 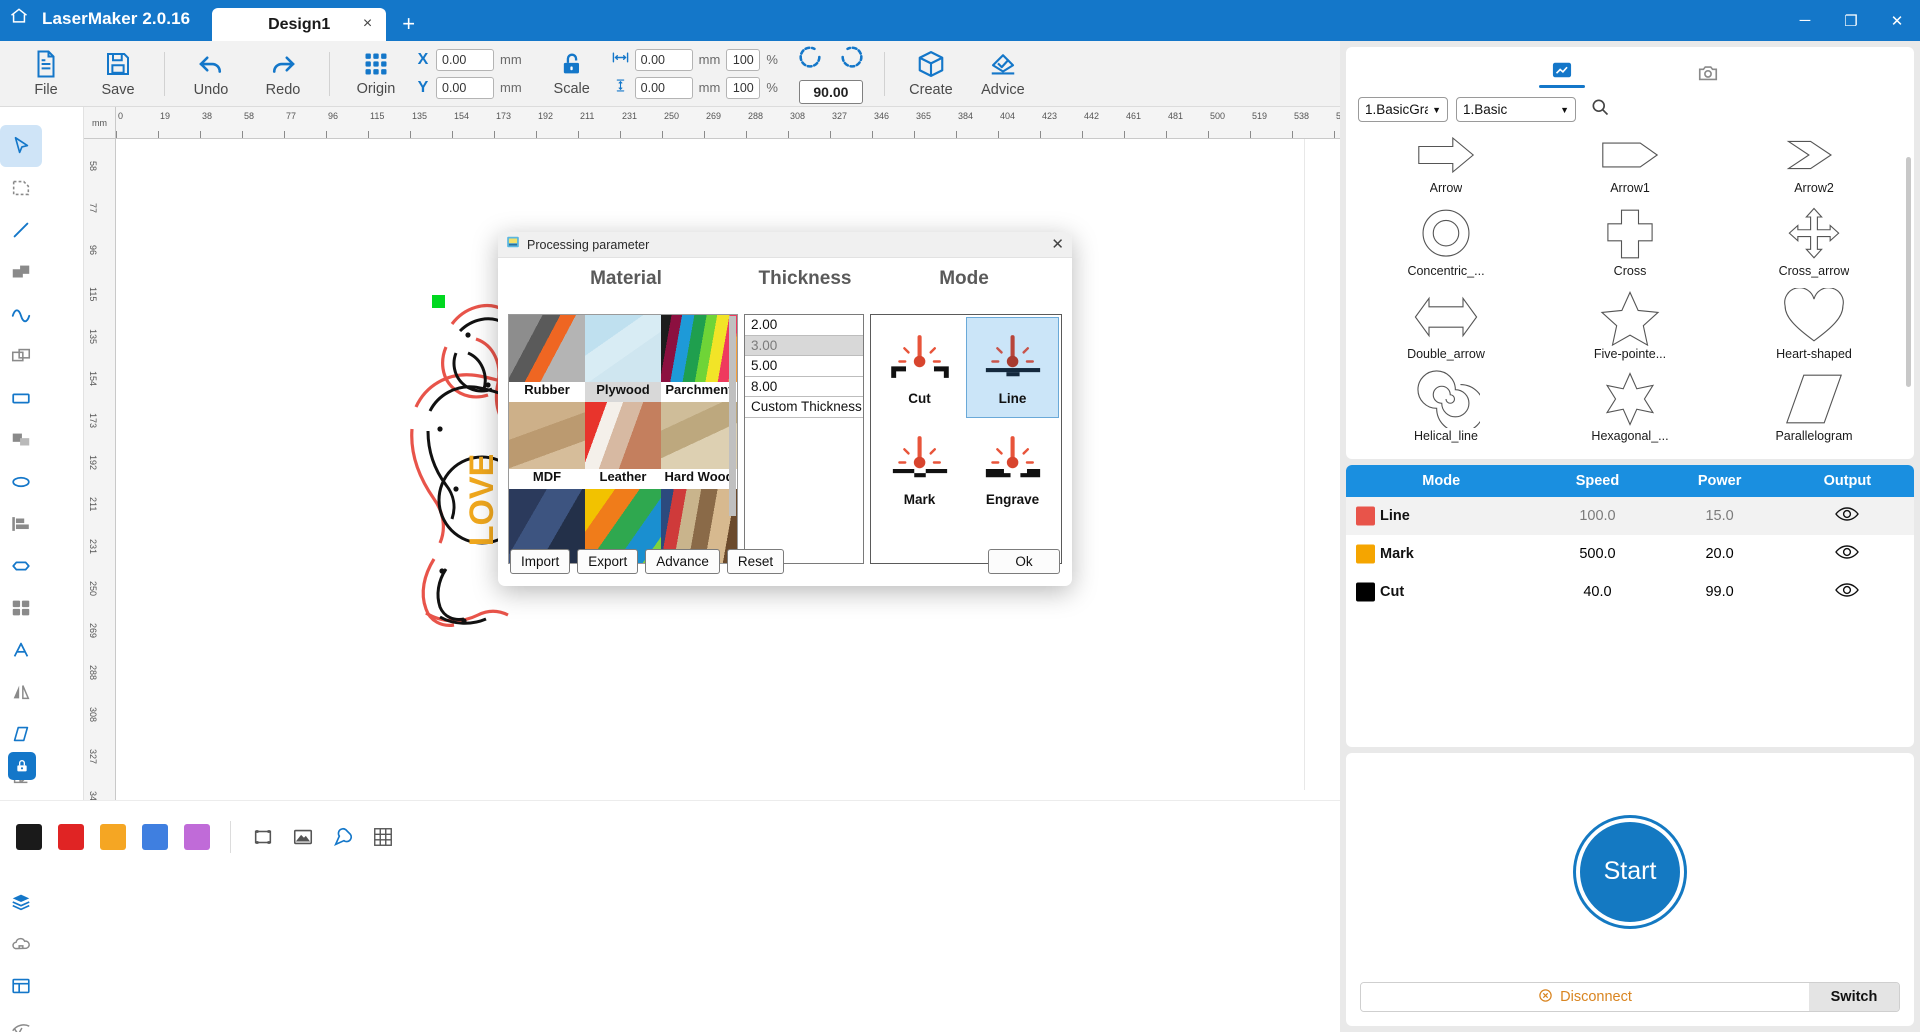 What do you see at coordinates (283, 74) in the screenshot?
I see `redo-button: Redo` at bounding box center [283, 74].